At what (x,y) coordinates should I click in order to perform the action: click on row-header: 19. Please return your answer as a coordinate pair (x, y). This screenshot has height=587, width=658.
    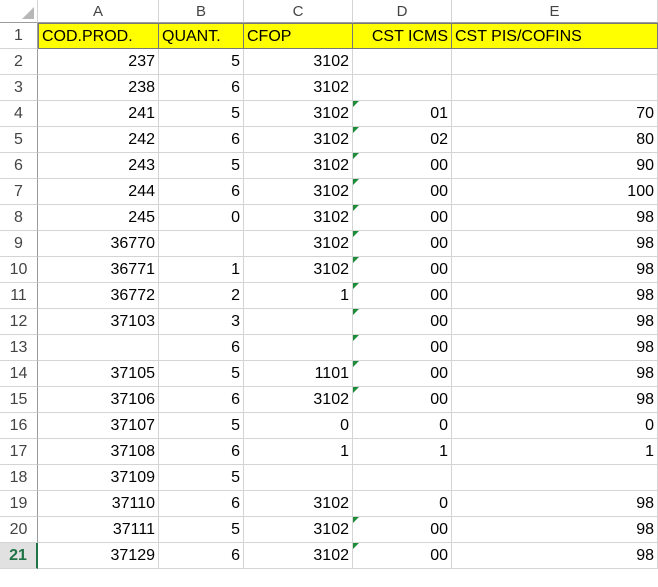
    Looking at the image, I should click on (19, 504).